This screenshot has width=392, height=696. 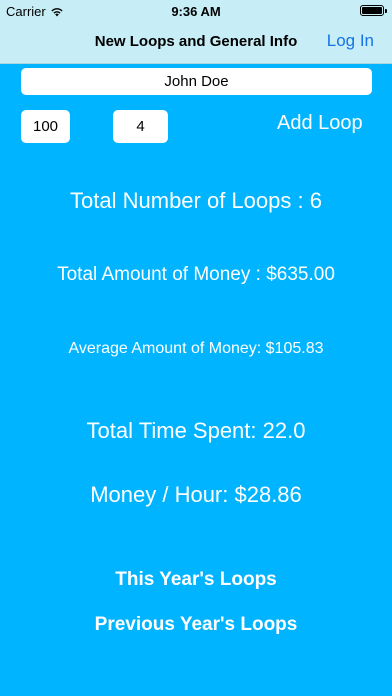 I want to click on total-loops-label: Total Number of Loops : 6, so click(x=196, y=200).